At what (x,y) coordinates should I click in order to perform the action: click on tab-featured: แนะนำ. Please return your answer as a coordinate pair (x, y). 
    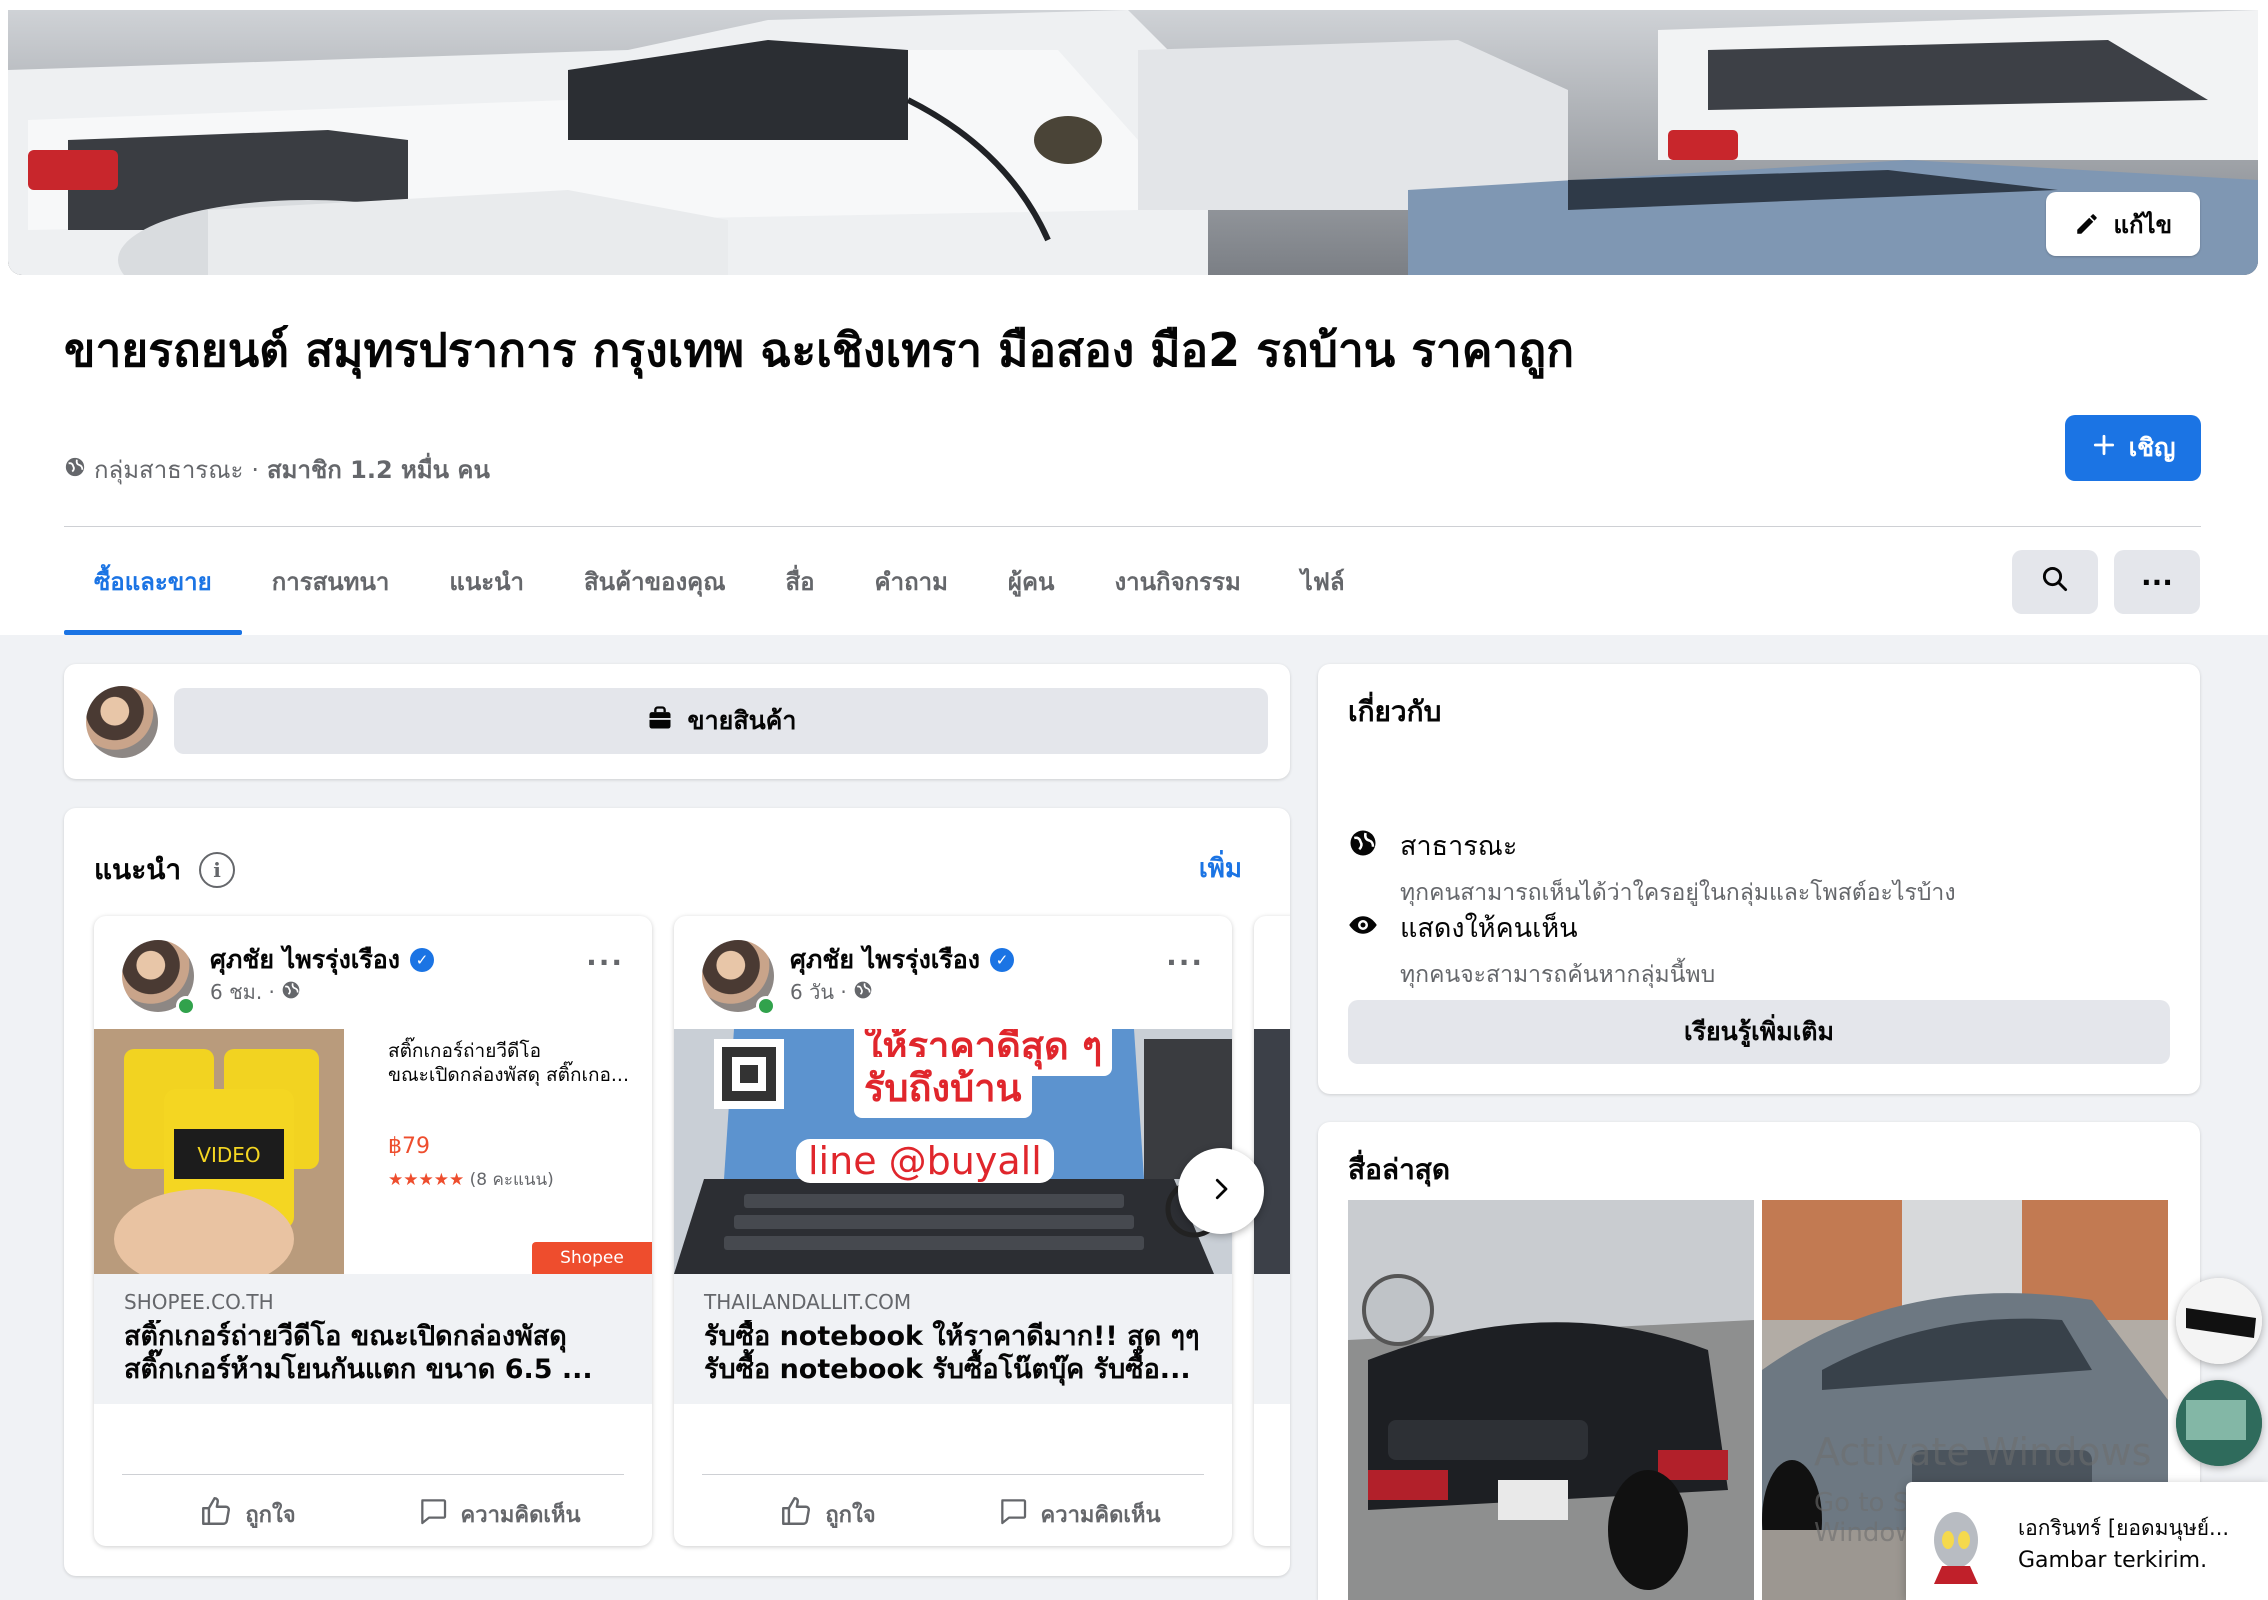
    Looking at the image, I should click on (486, 581).